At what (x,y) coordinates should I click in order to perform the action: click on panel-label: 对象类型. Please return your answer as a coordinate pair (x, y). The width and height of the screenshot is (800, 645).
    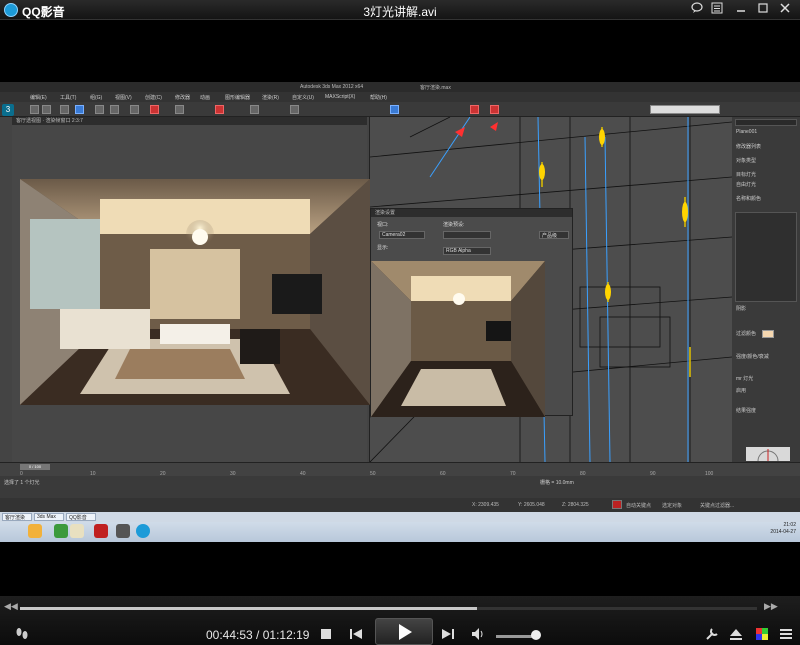
    Looking at the image, I should click on (746, 161).